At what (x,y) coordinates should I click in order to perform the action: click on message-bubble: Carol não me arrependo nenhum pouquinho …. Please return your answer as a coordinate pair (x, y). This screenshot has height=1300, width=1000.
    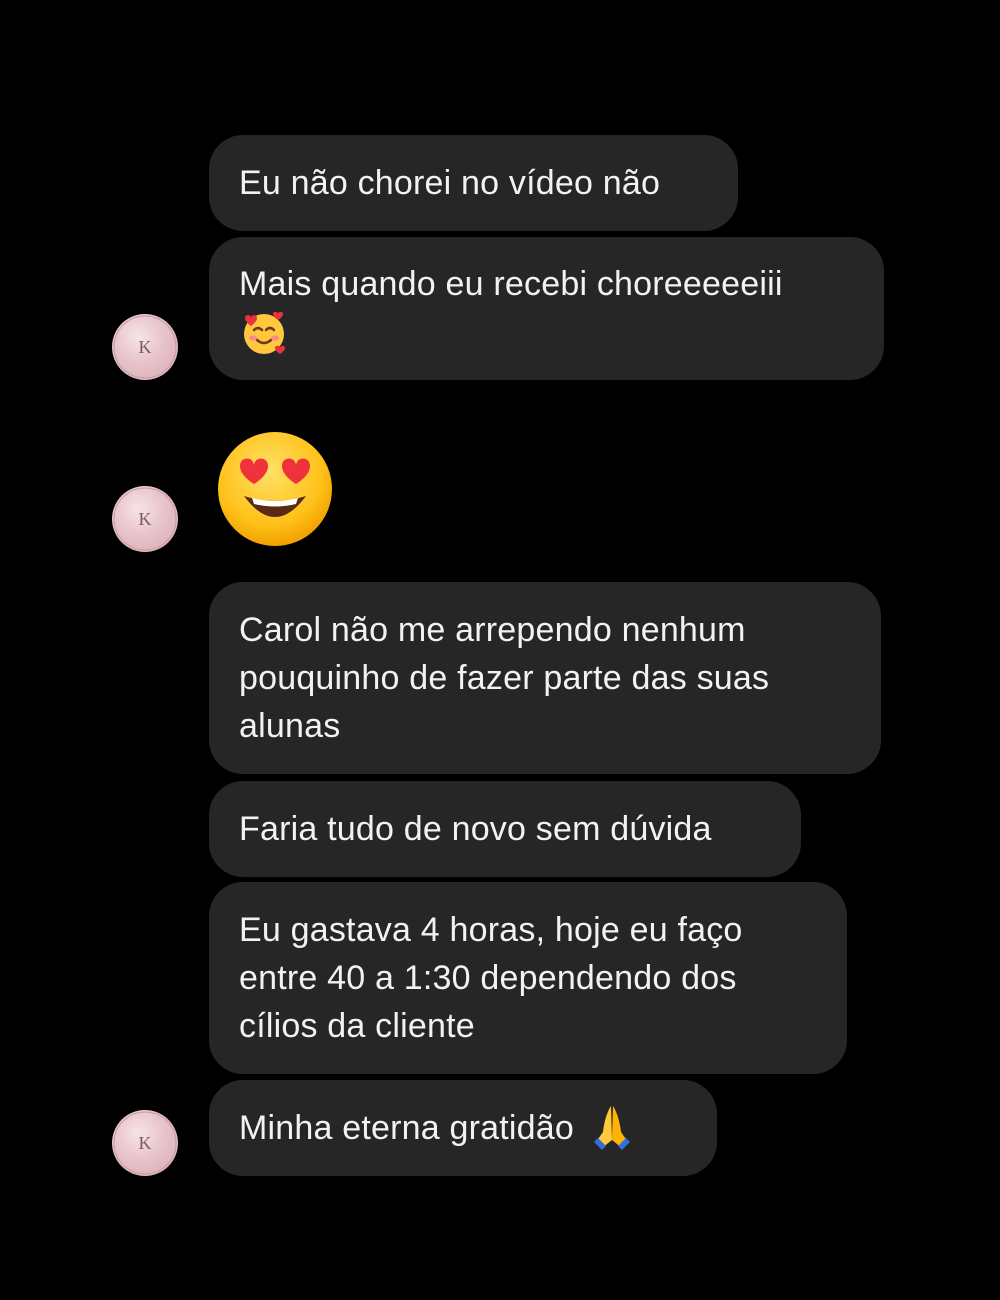
    Looking at the image, I should click on (545, 678).